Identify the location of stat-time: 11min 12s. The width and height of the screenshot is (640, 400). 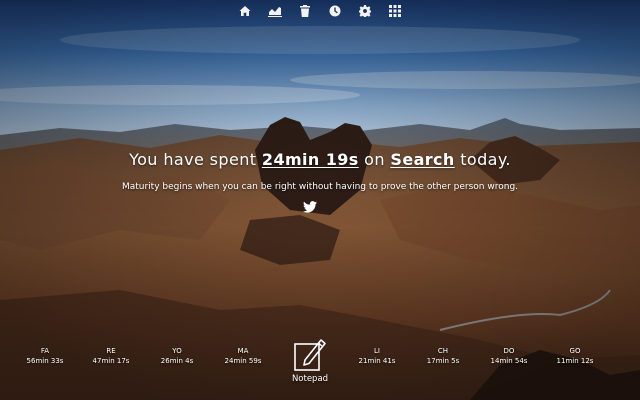
(575, 361).